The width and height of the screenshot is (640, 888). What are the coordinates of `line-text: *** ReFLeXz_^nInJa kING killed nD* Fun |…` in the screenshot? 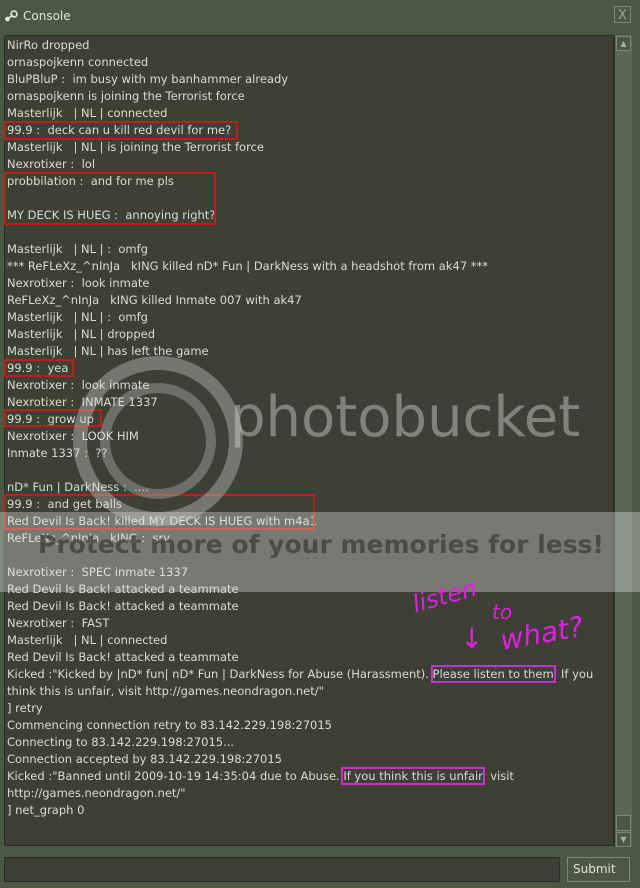 It's located at (248, 266).